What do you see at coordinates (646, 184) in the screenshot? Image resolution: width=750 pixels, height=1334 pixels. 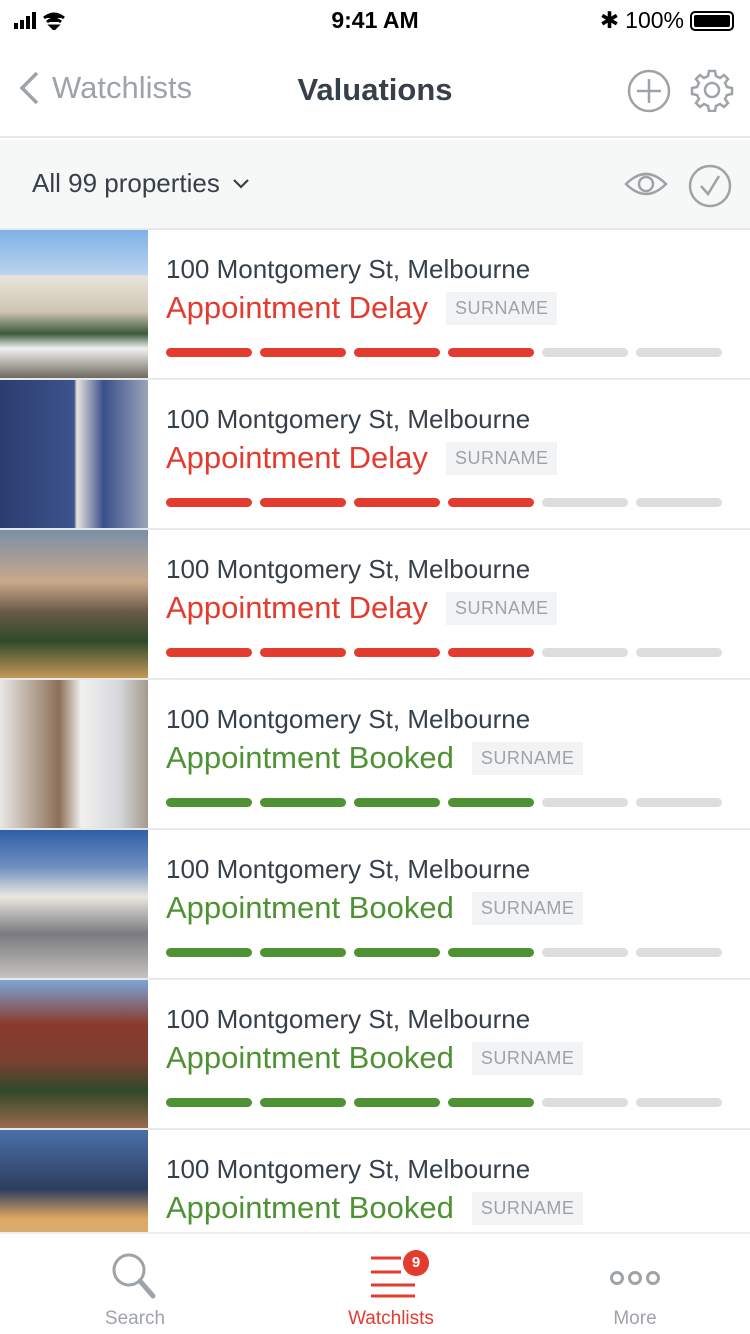 I see `eye-icon` at bounding box center [646, 184].